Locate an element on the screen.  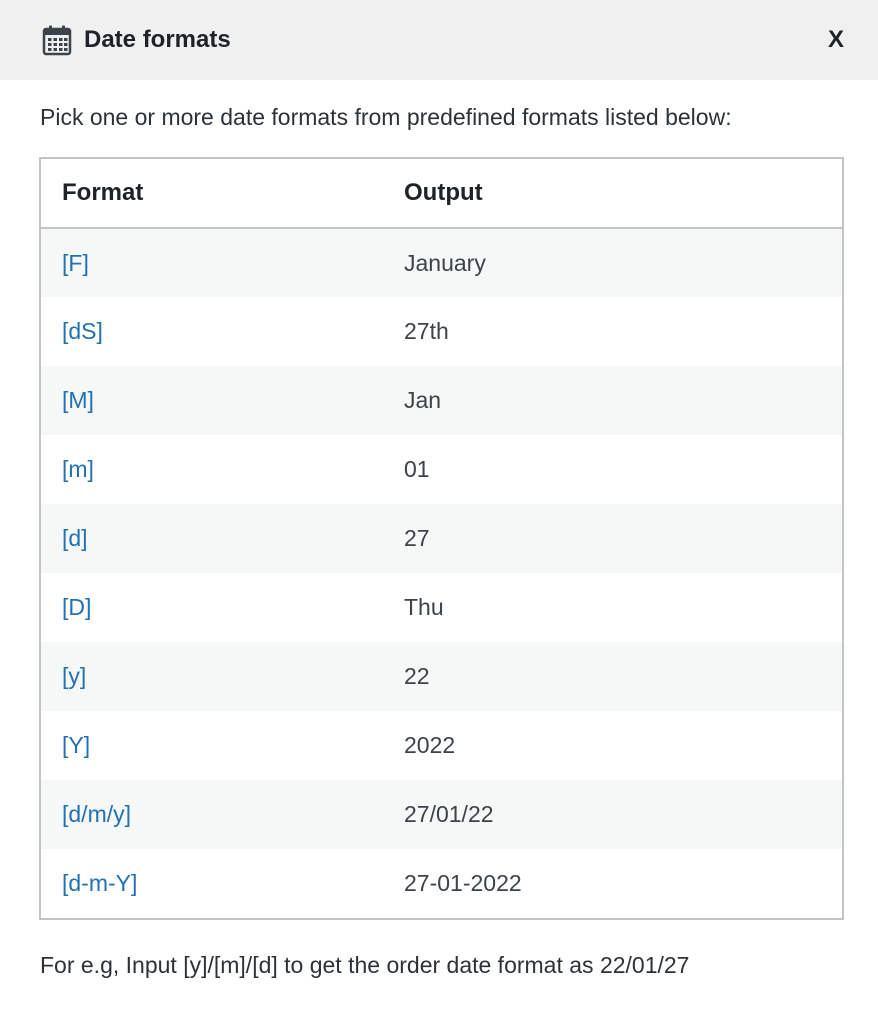
table-row: [y] 22 is located at coordinates (441, 676).